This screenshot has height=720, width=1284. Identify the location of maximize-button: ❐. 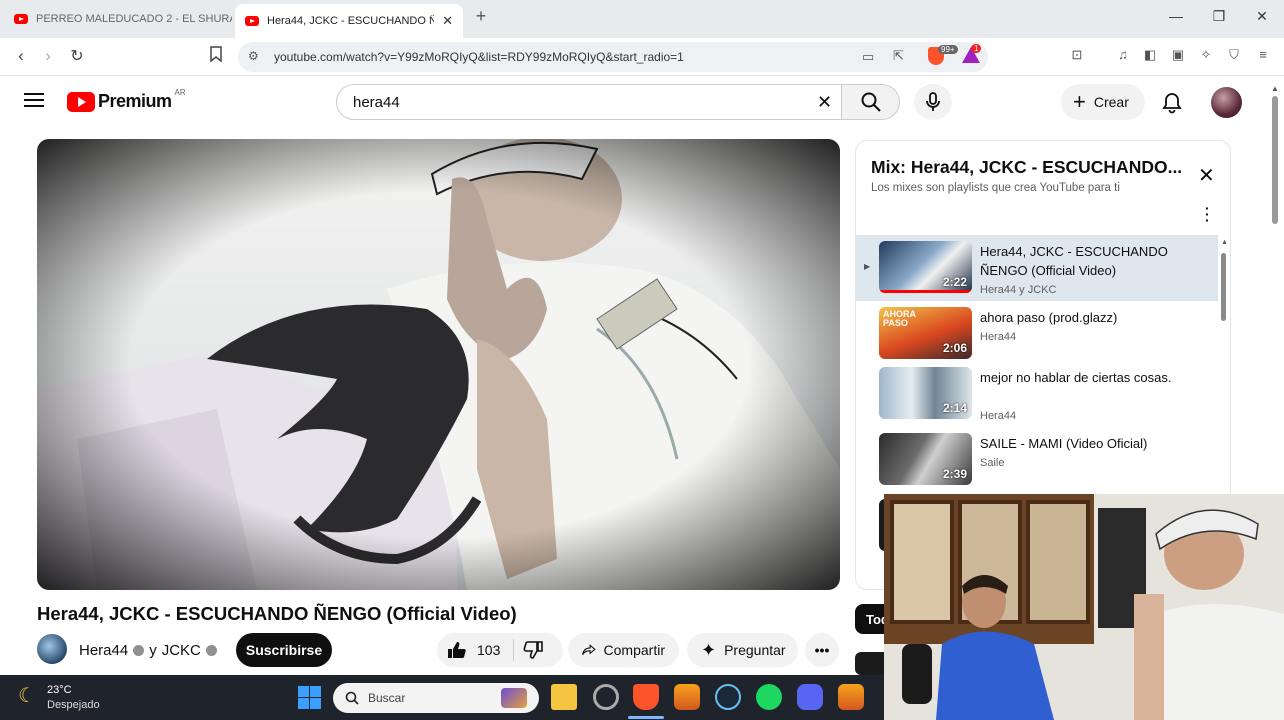
(1219, 16).